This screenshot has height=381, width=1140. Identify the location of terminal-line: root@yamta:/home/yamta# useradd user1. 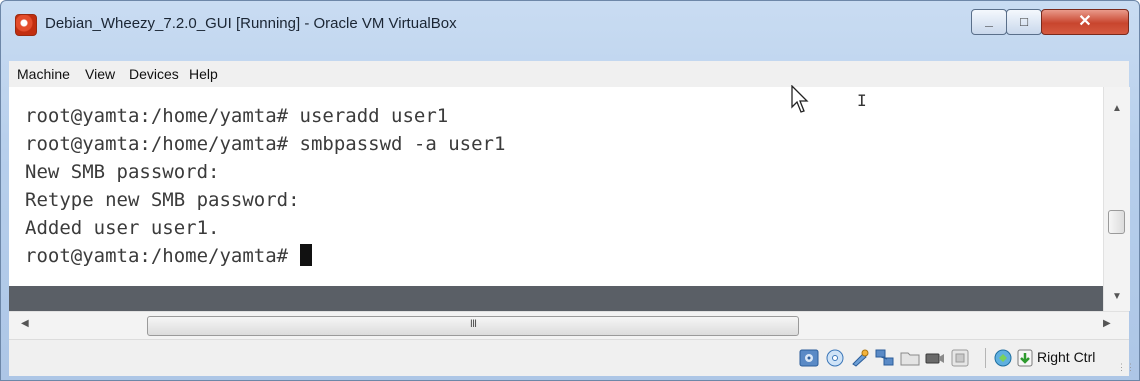
(237, 116).